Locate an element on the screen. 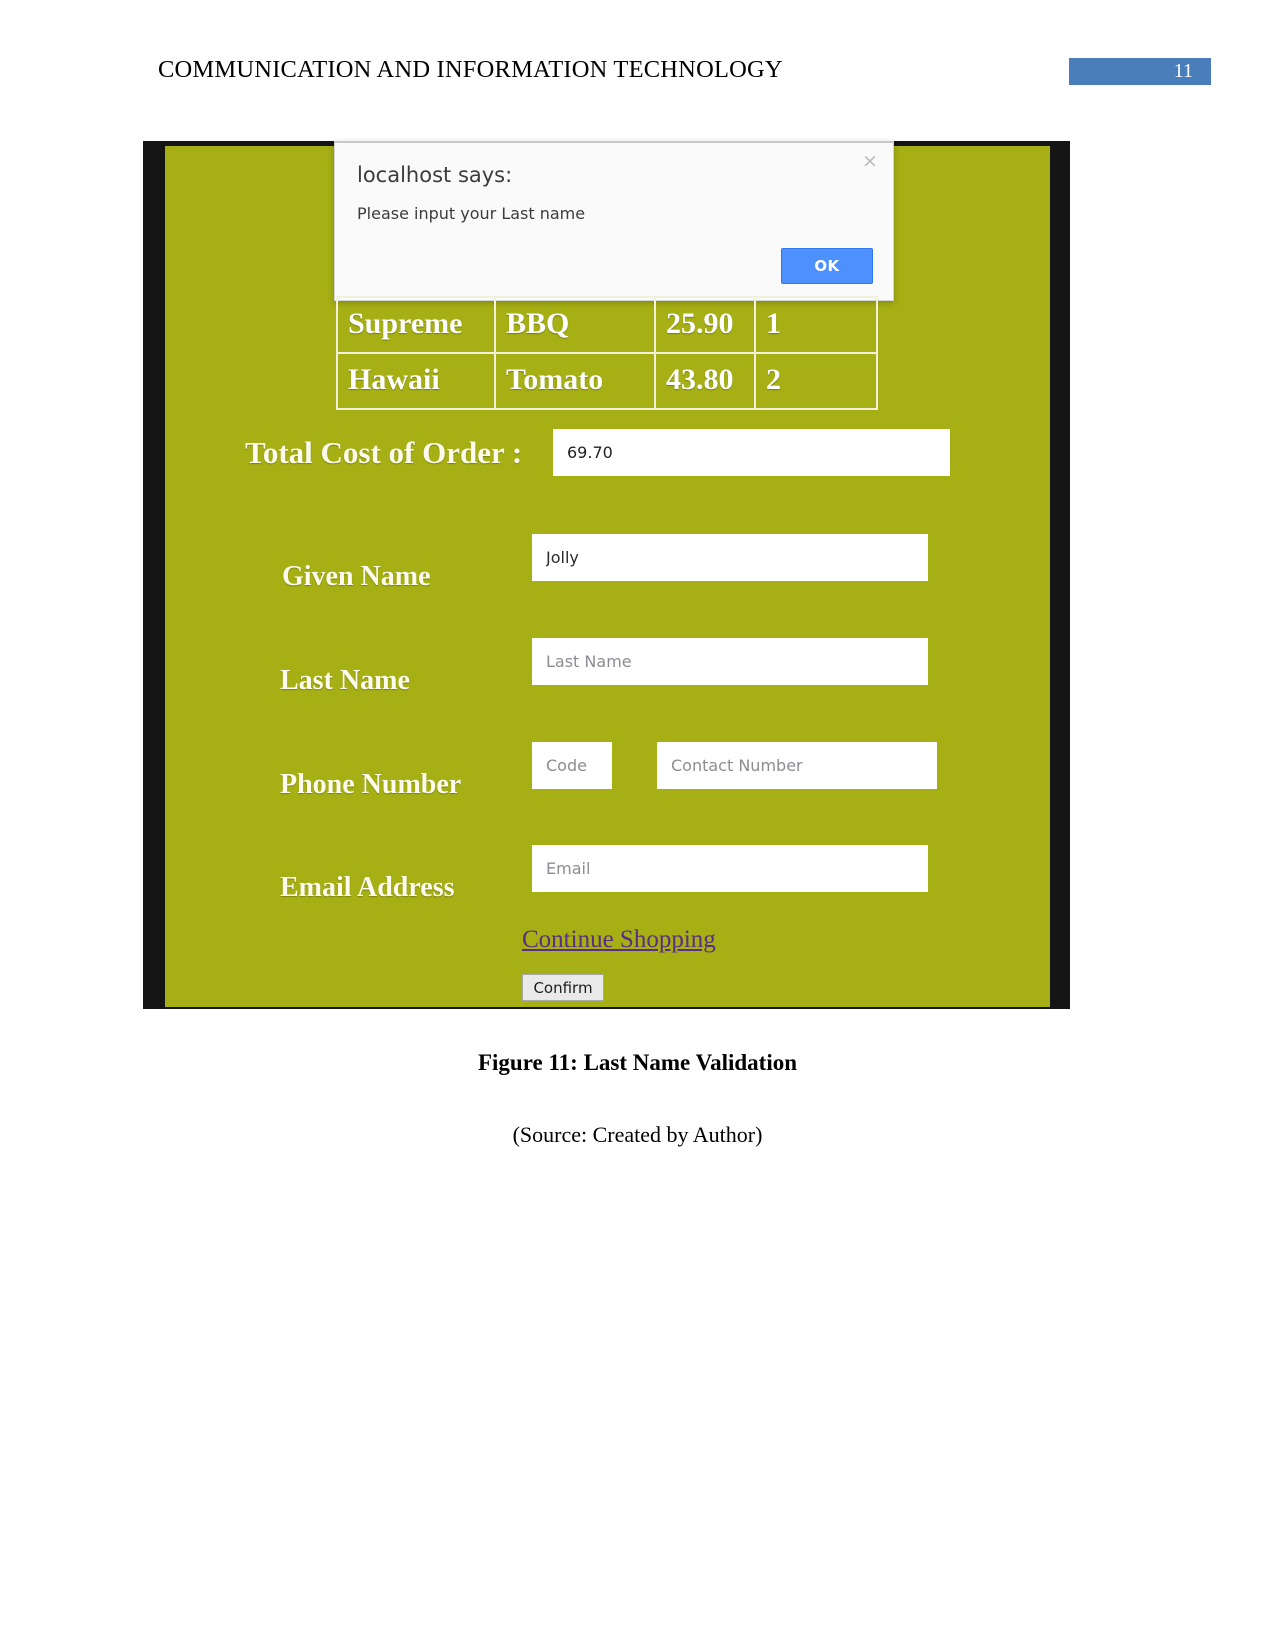  table-row: Hawaii Tomato 43.80 2 is located at coordinates (607, 381).